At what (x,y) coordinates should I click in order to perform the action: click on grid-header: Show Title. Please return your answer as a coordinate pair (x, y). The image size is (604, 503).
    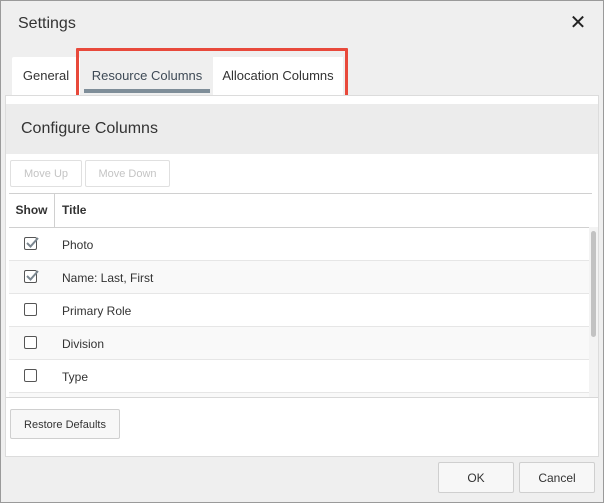
    Looking at the image, I should click on (300, 211).